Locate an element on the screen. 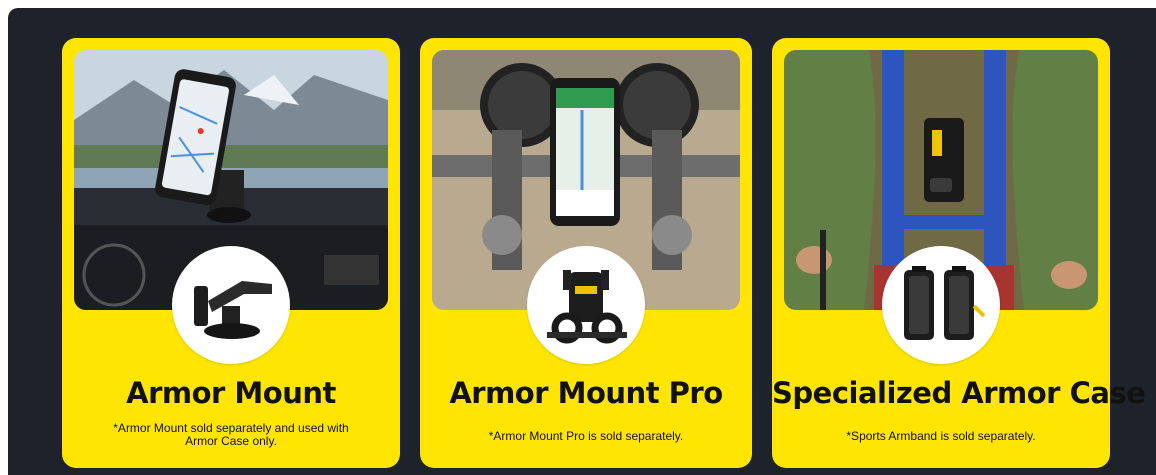 The image size is (1156, 475). card-title: Specialized Armor Case is located at coordinates (959, 393).